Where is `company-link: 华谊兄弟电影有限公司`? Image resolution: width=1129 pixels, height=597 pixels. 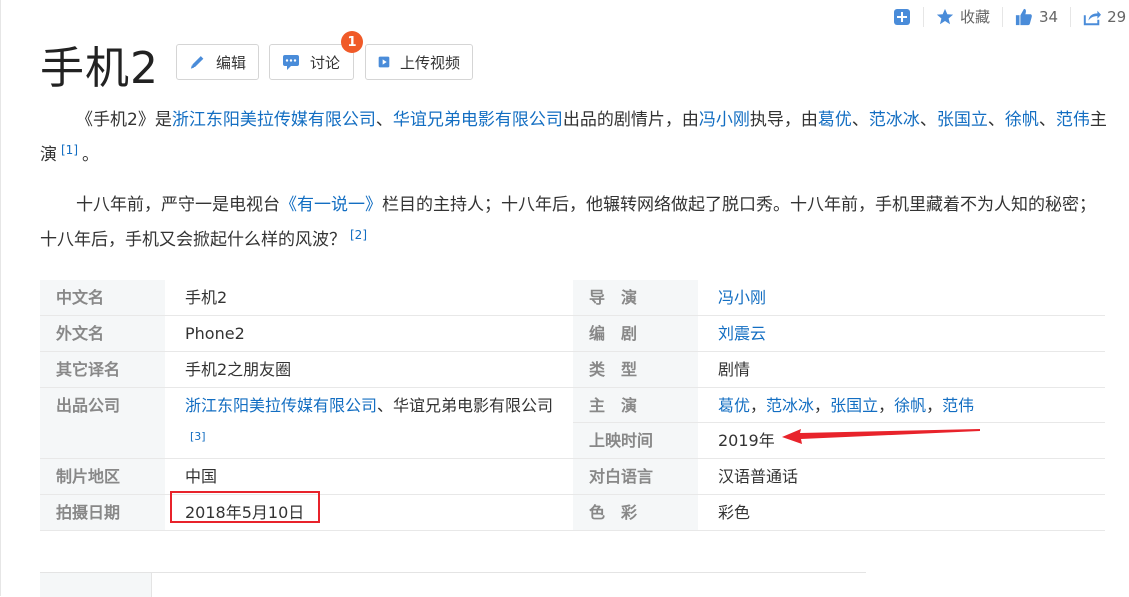
company-link: 华谊兄弟电影有限公司 is located at coordinates (478, 120).